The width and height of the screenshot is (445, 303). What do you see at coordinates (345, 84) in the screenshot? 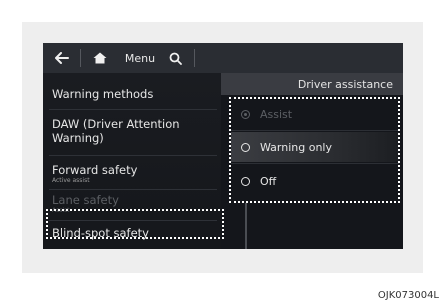
I see `panel-title: Driver assistance` at bounding box center [345, 84].